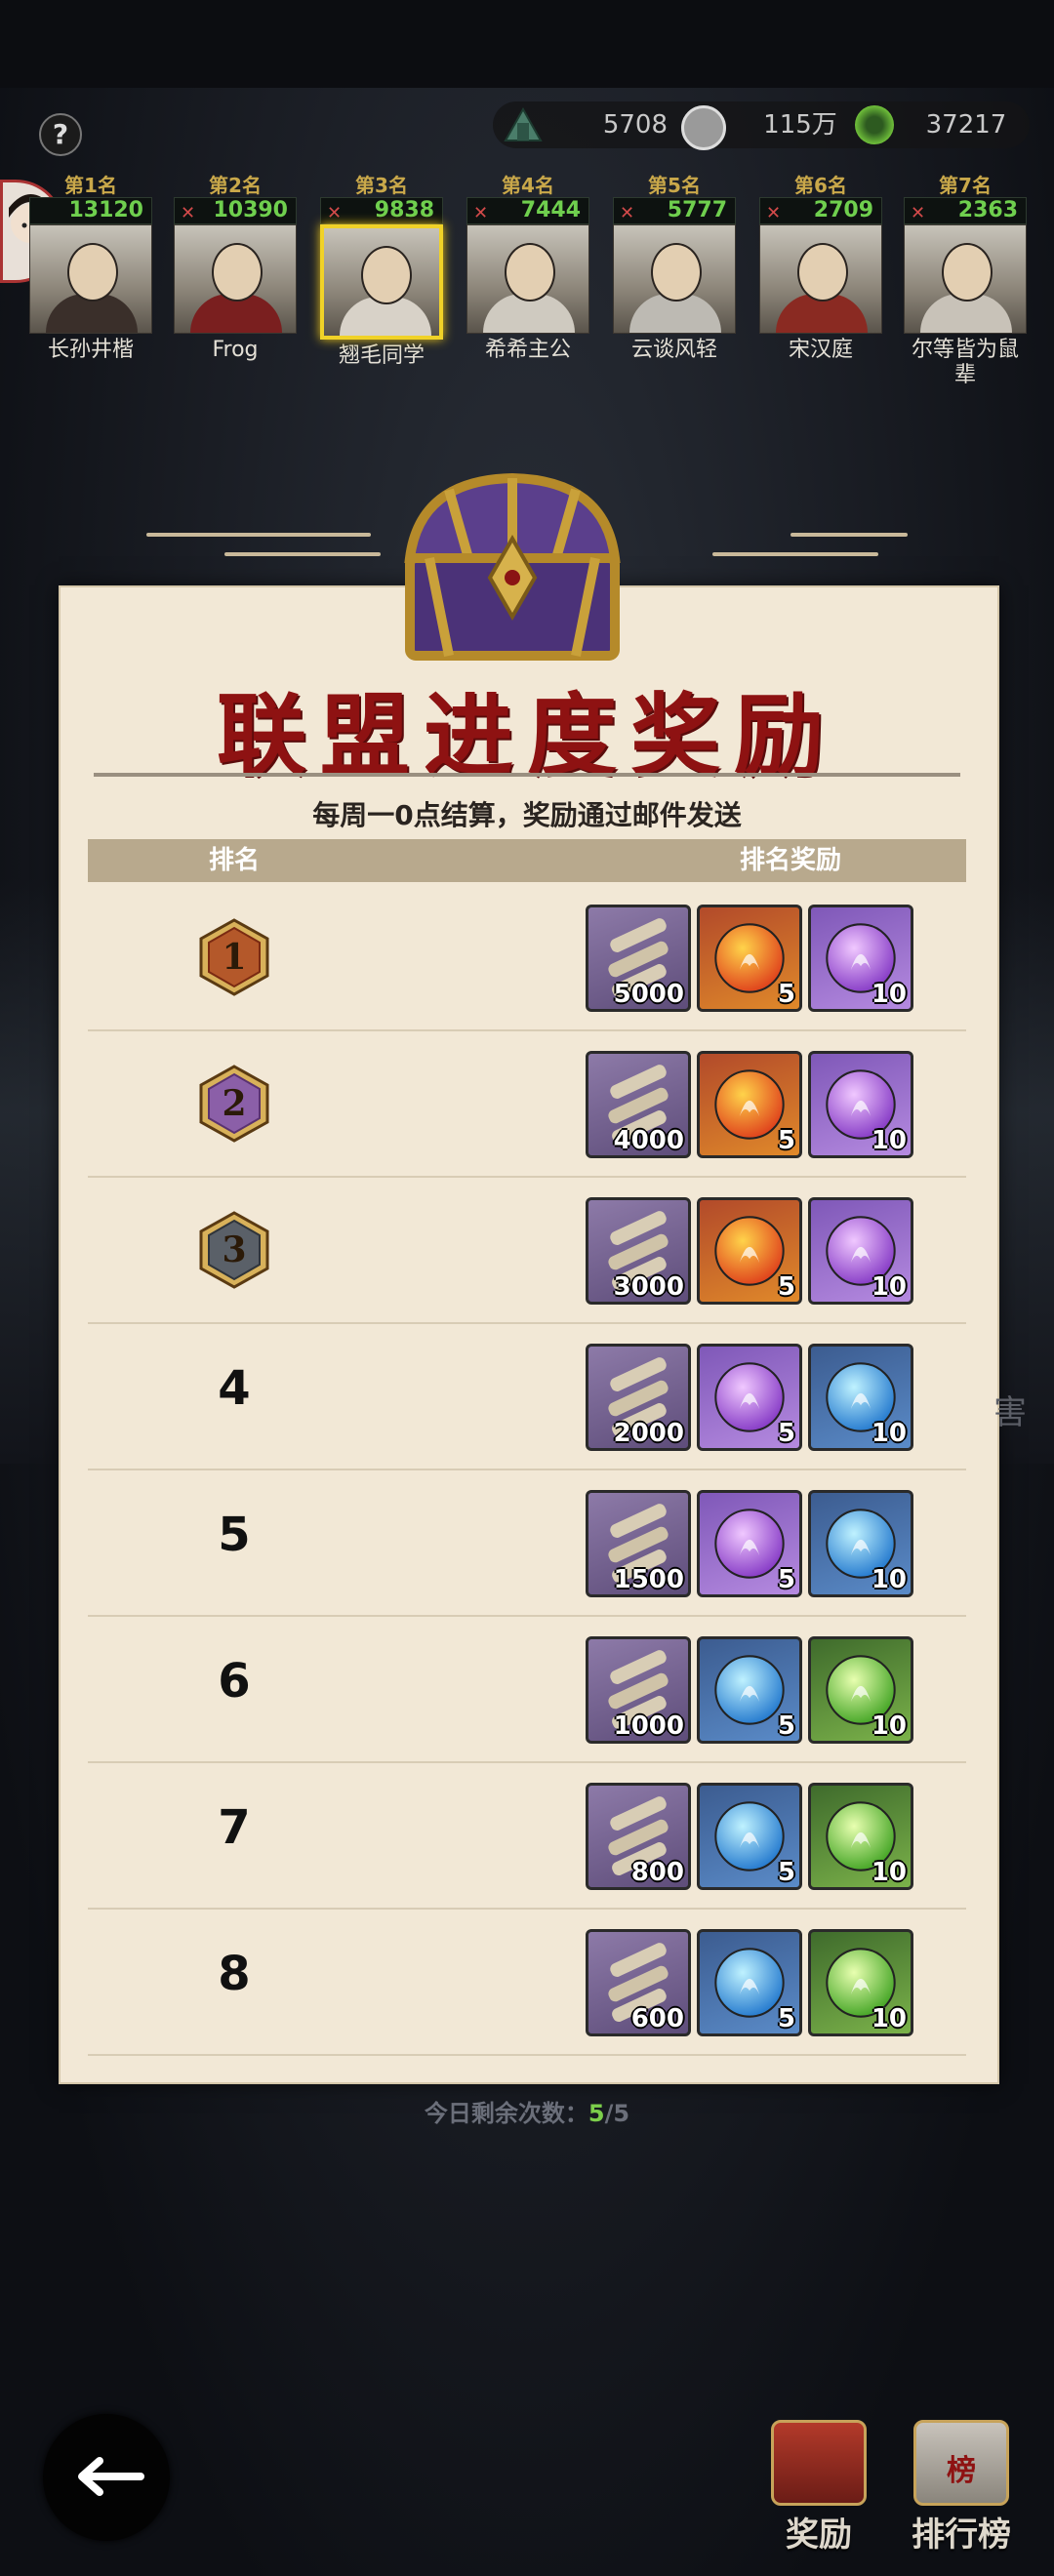 The image size is (1054, 2576). Describe the element at coordinates (657, 2018) in the screenshot. I see `item-quantity: 600` at that location.